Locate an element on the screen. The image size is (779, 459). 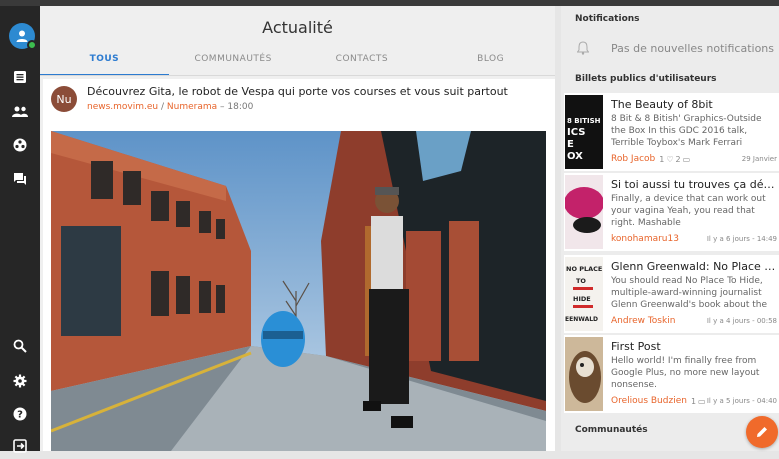
post-meta: news.movim.eu / Numerama – 18:00 is located at coordinates (170, 107).